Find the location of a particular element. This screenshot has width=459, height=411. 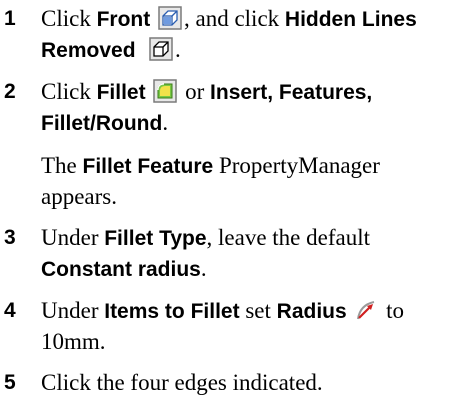

step-number: 1 is located at coordinates (10, 18).